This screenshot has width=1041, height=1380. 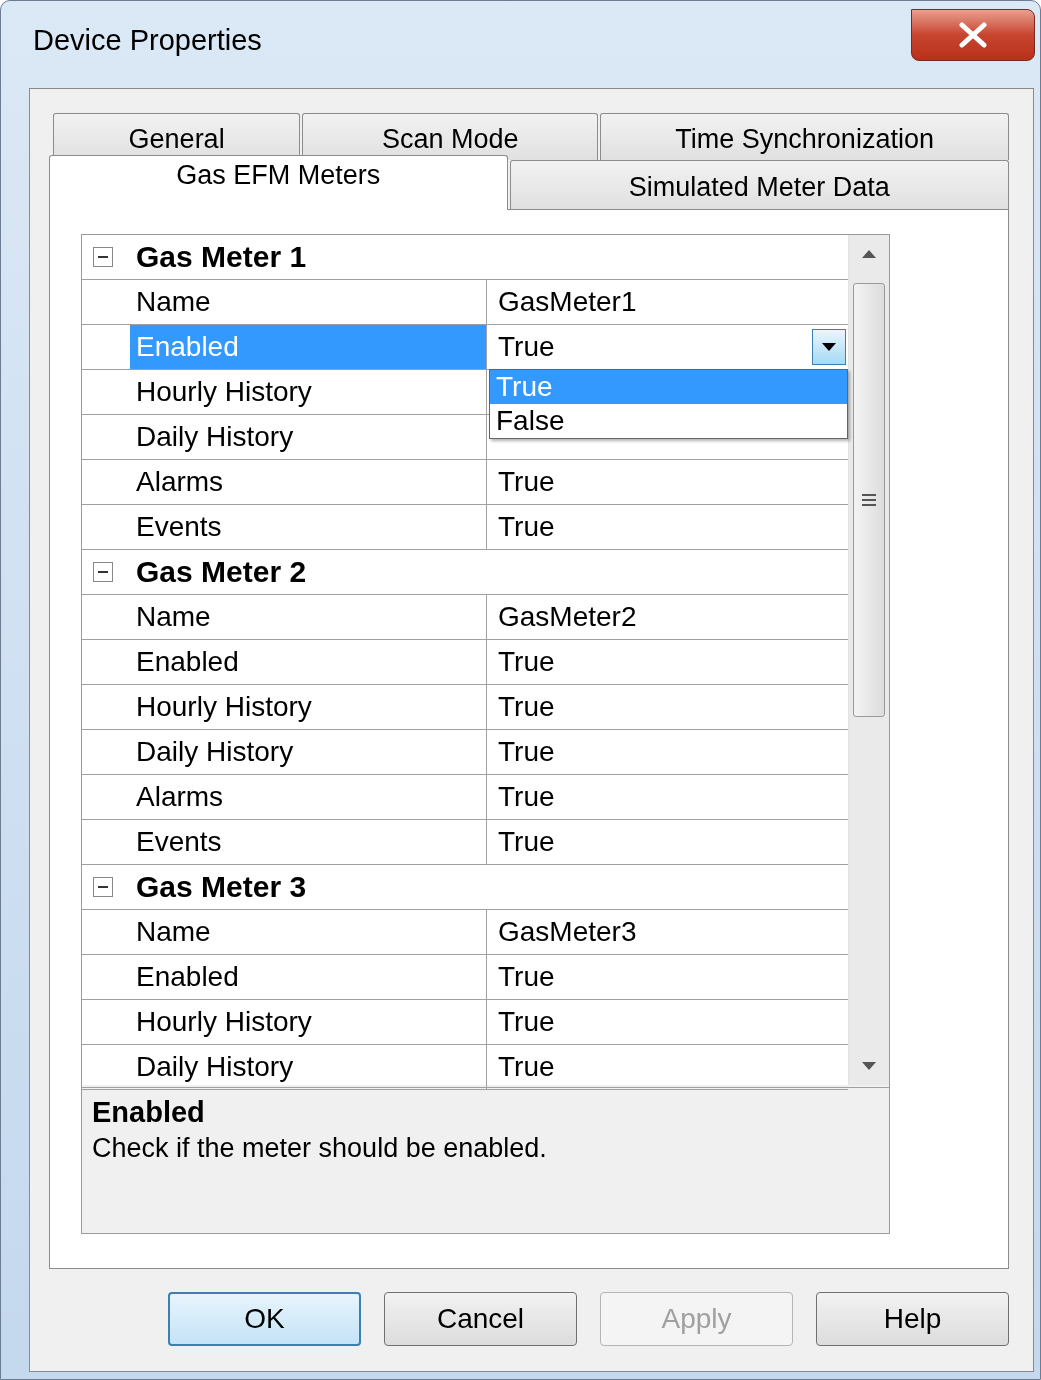 What do you see at coordinates (147, 40) in the screenshot?
I see `window-title: Device Properties` at bounding box center [147, 40].